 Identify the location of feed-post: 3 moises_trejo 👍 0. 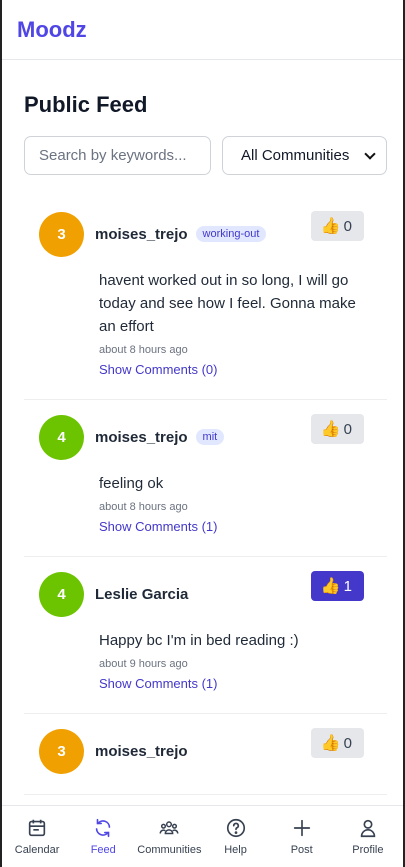
(205, 754).